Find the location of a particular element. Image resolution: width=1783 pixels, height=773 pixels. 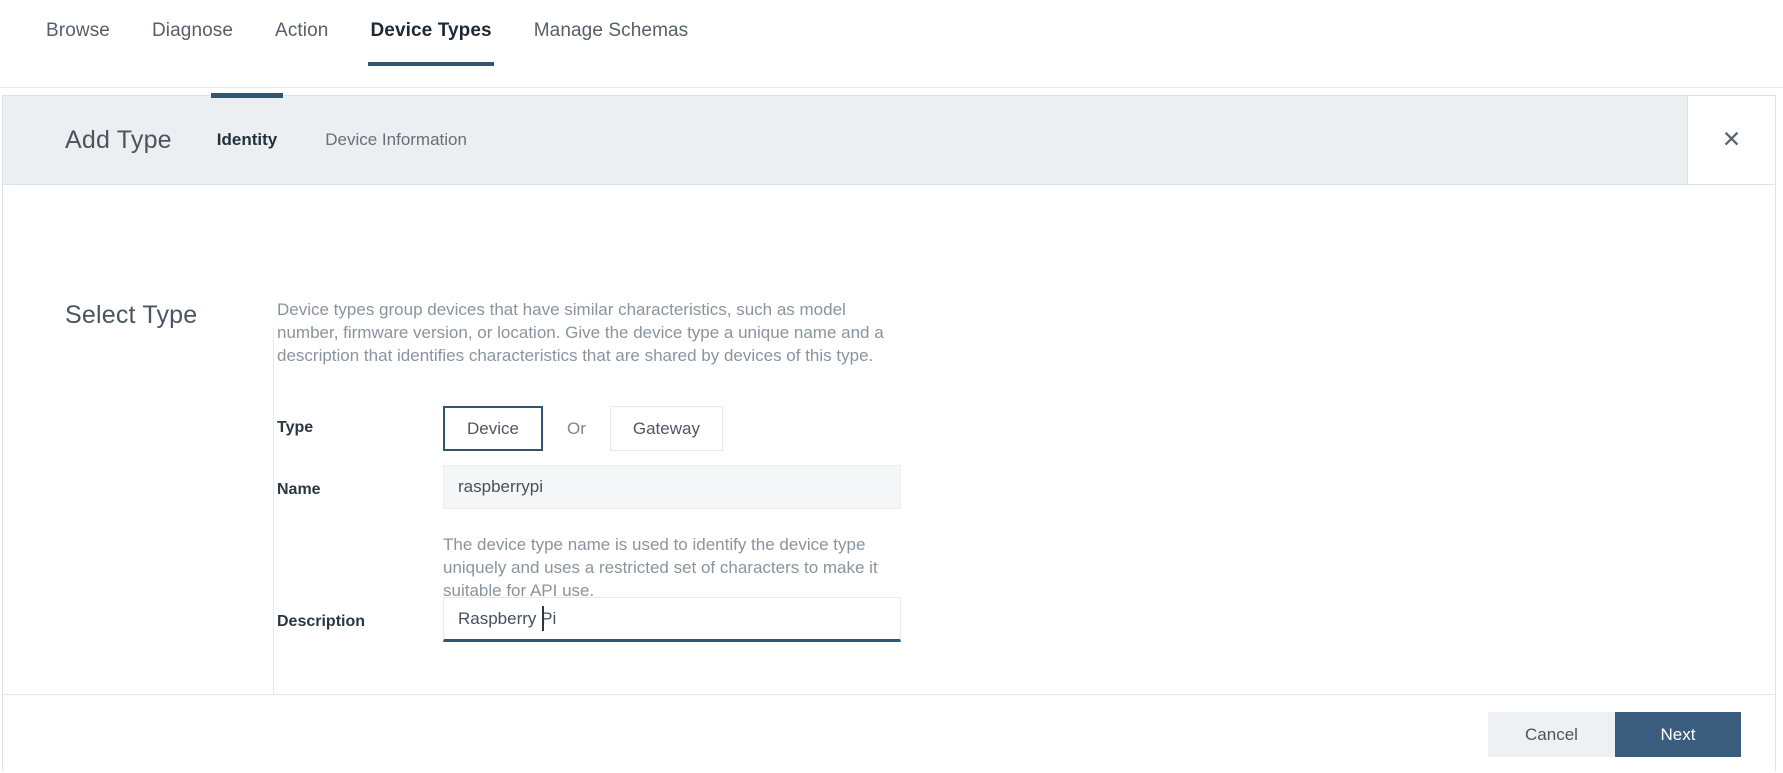

modal-header-main: Add Type Identity Device Information is located at coordinates (845, 138).